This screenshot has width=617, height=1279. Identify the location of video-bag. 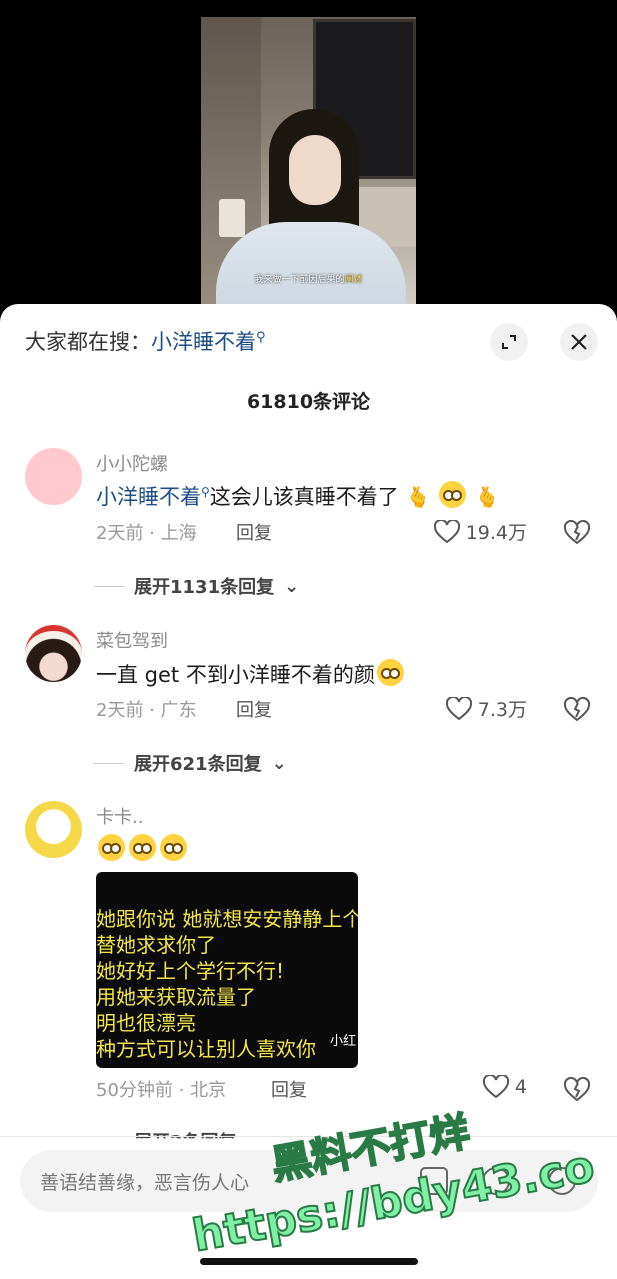
(232, 218).